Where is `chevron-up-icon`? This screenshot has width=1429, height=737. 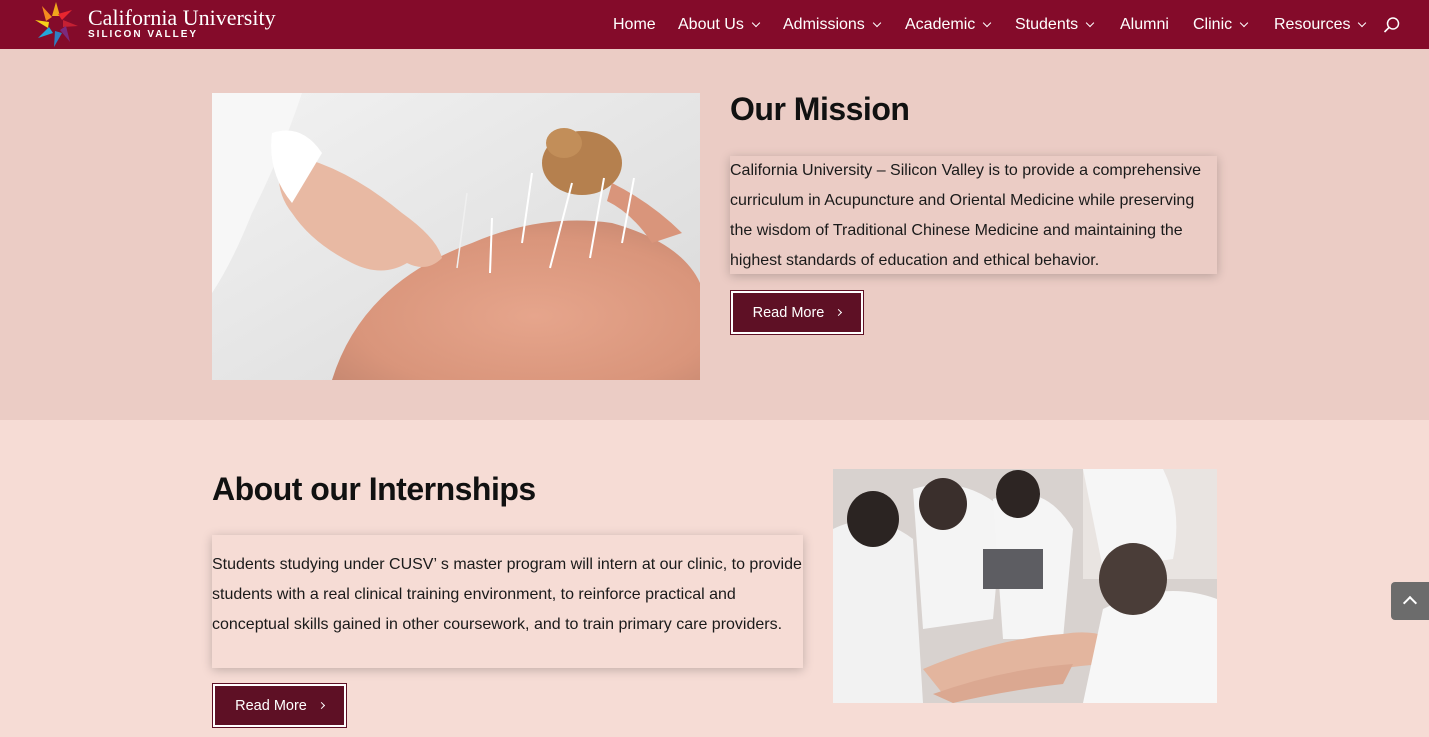 chevron-up-icon is located at coordinates (1410, 603).